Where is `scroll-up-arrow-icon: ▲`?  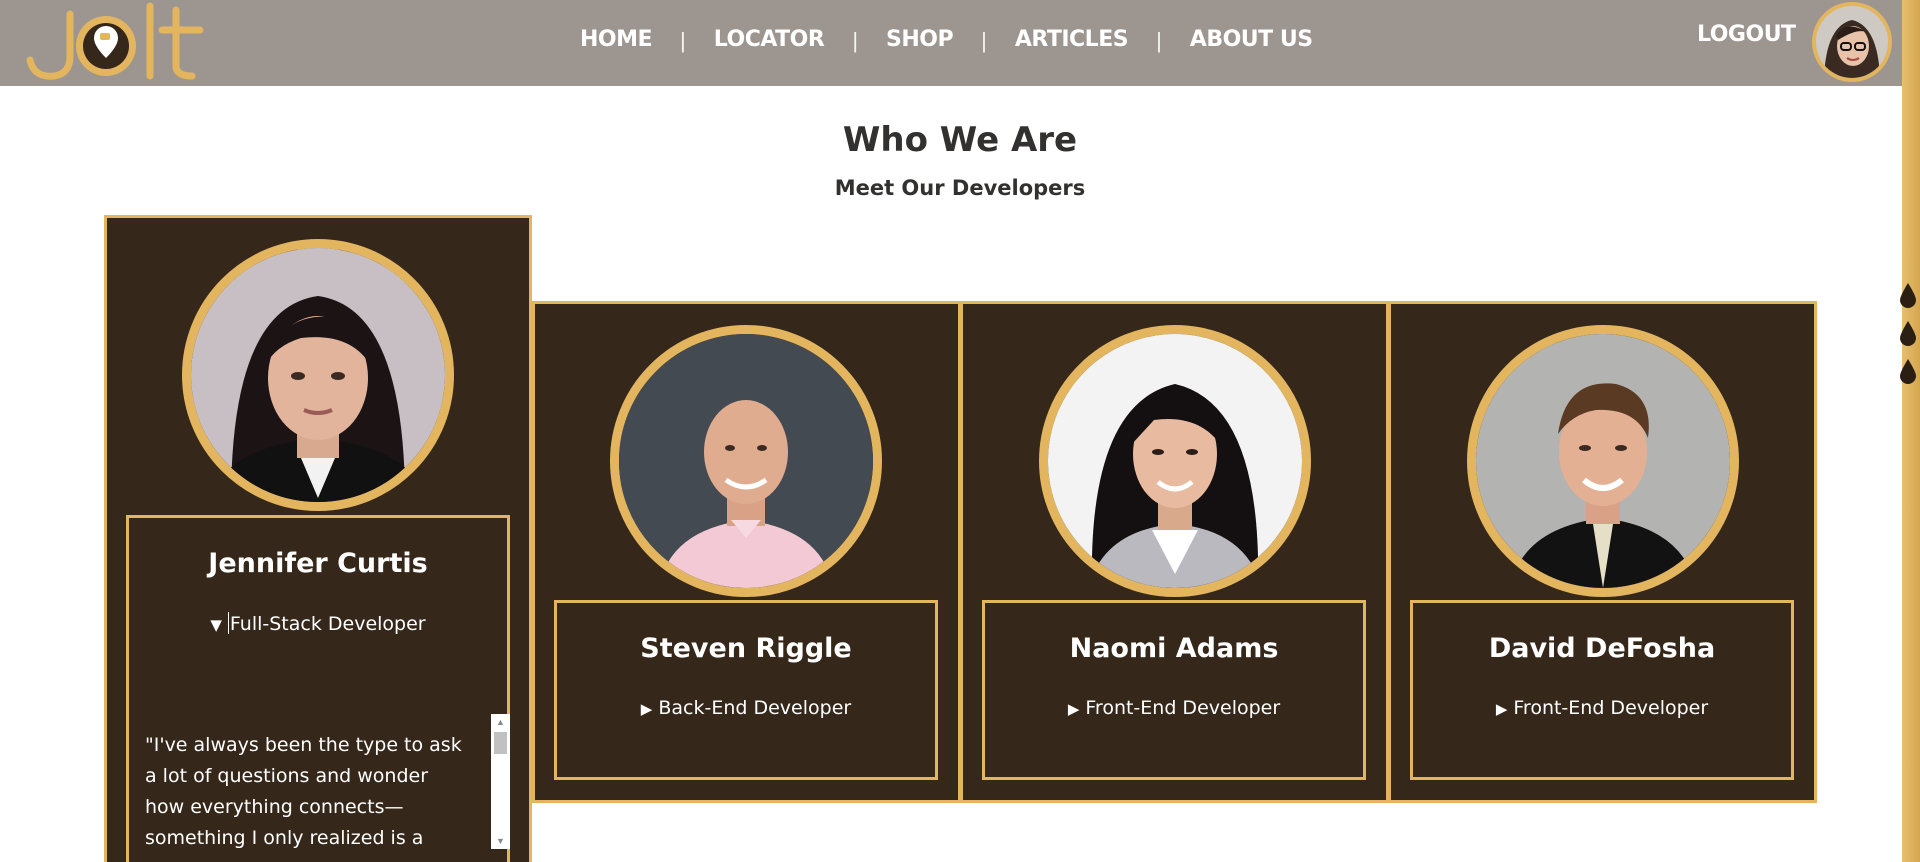
scroll-up-arrow-icon: ▲ is located at coordinates (500, 722).